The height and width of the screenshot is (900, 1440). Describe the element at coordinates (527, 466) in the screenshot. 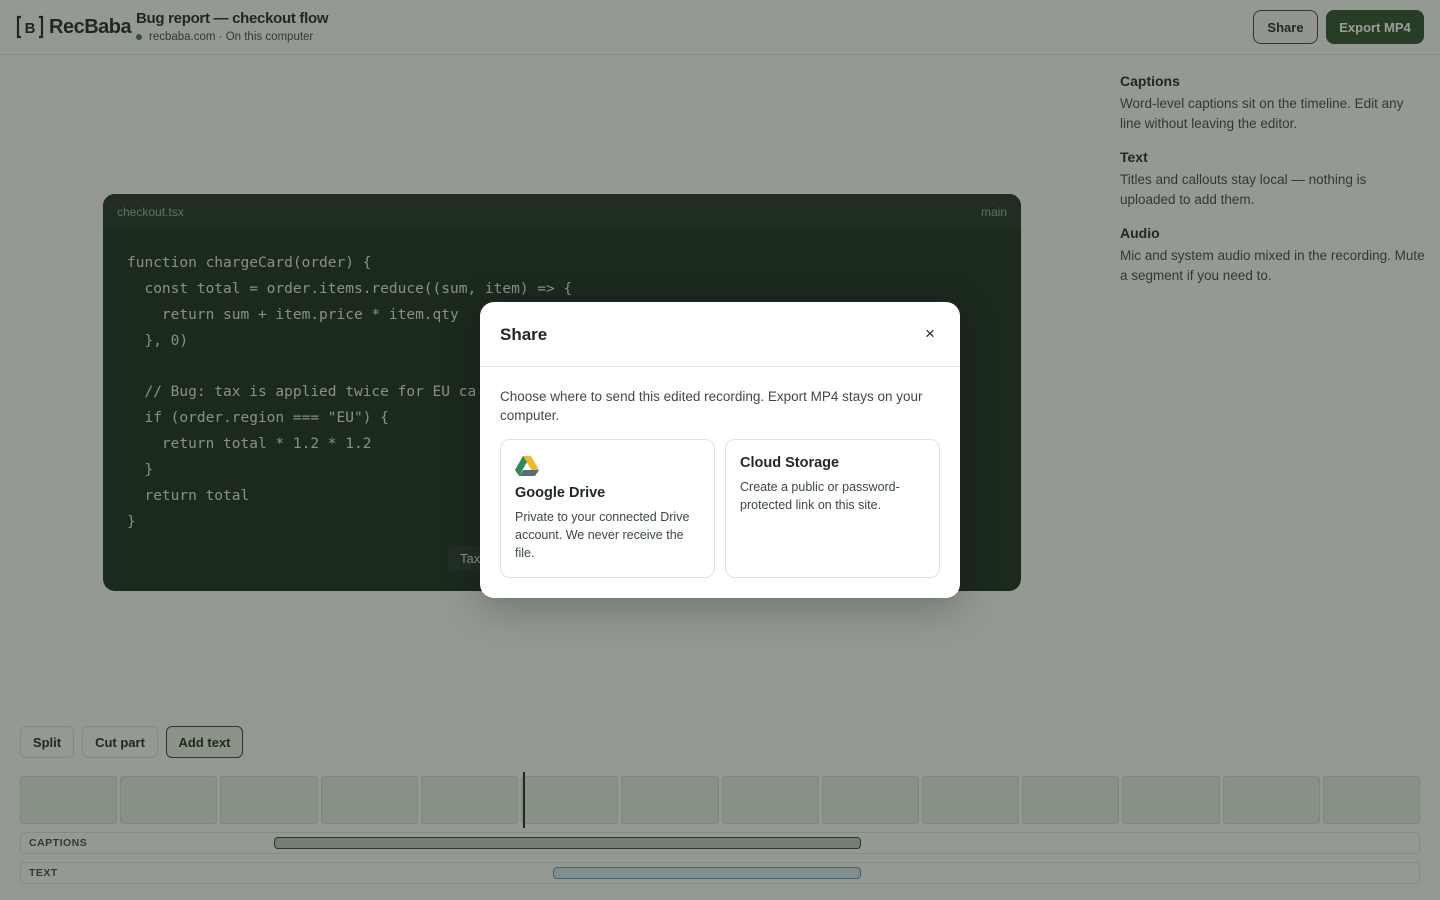

I see `google-drive-icon` at that location.